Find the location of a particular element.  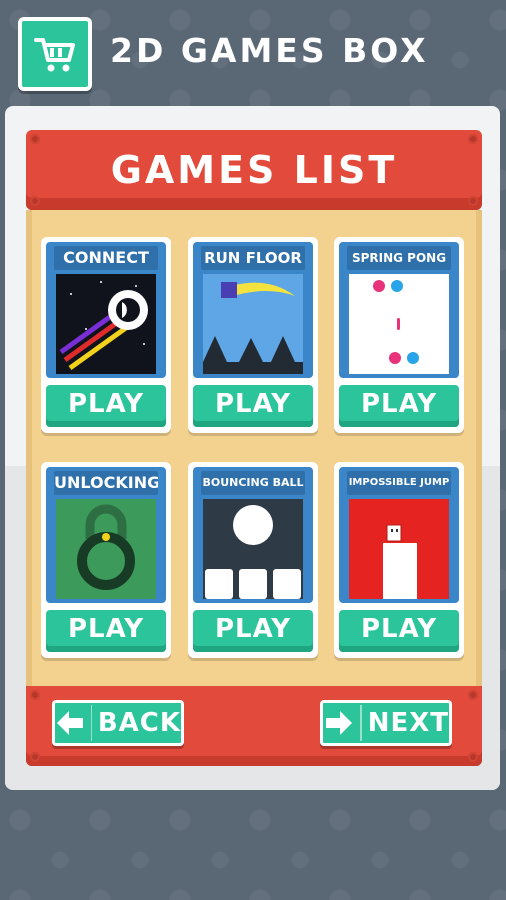

store-button is located at coordinates (55, 54).